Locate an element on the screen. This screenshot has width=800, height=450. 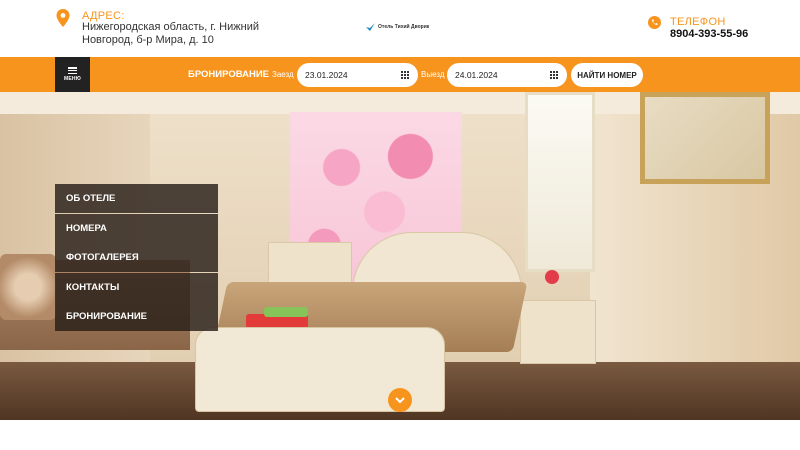
nav-item-rooms: НОМЕРА is located at coordinates (136, 228).